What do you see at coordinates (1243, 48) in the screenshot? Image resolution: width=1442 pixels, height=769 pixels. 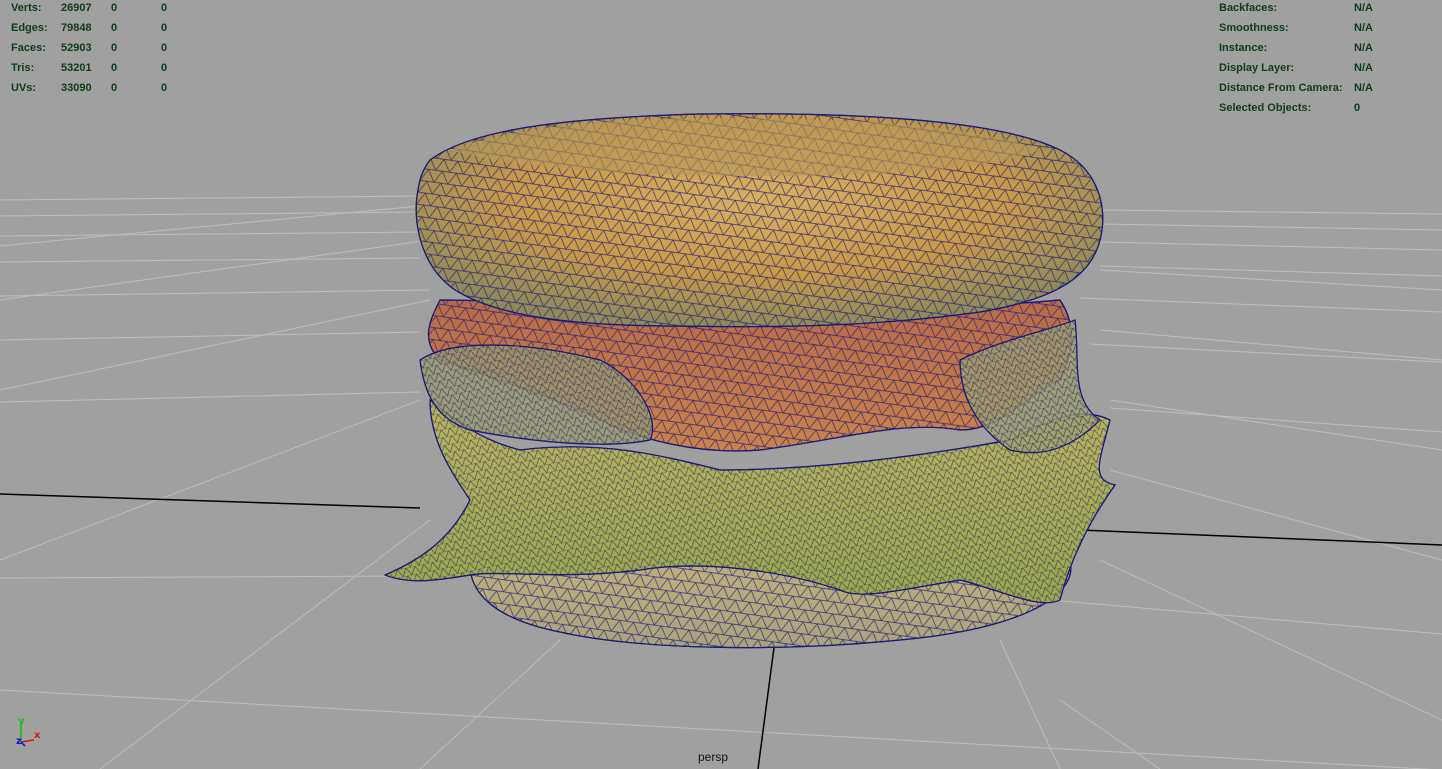 I see `hud-info-label: Instance:` at bounding box center [1243, 48].